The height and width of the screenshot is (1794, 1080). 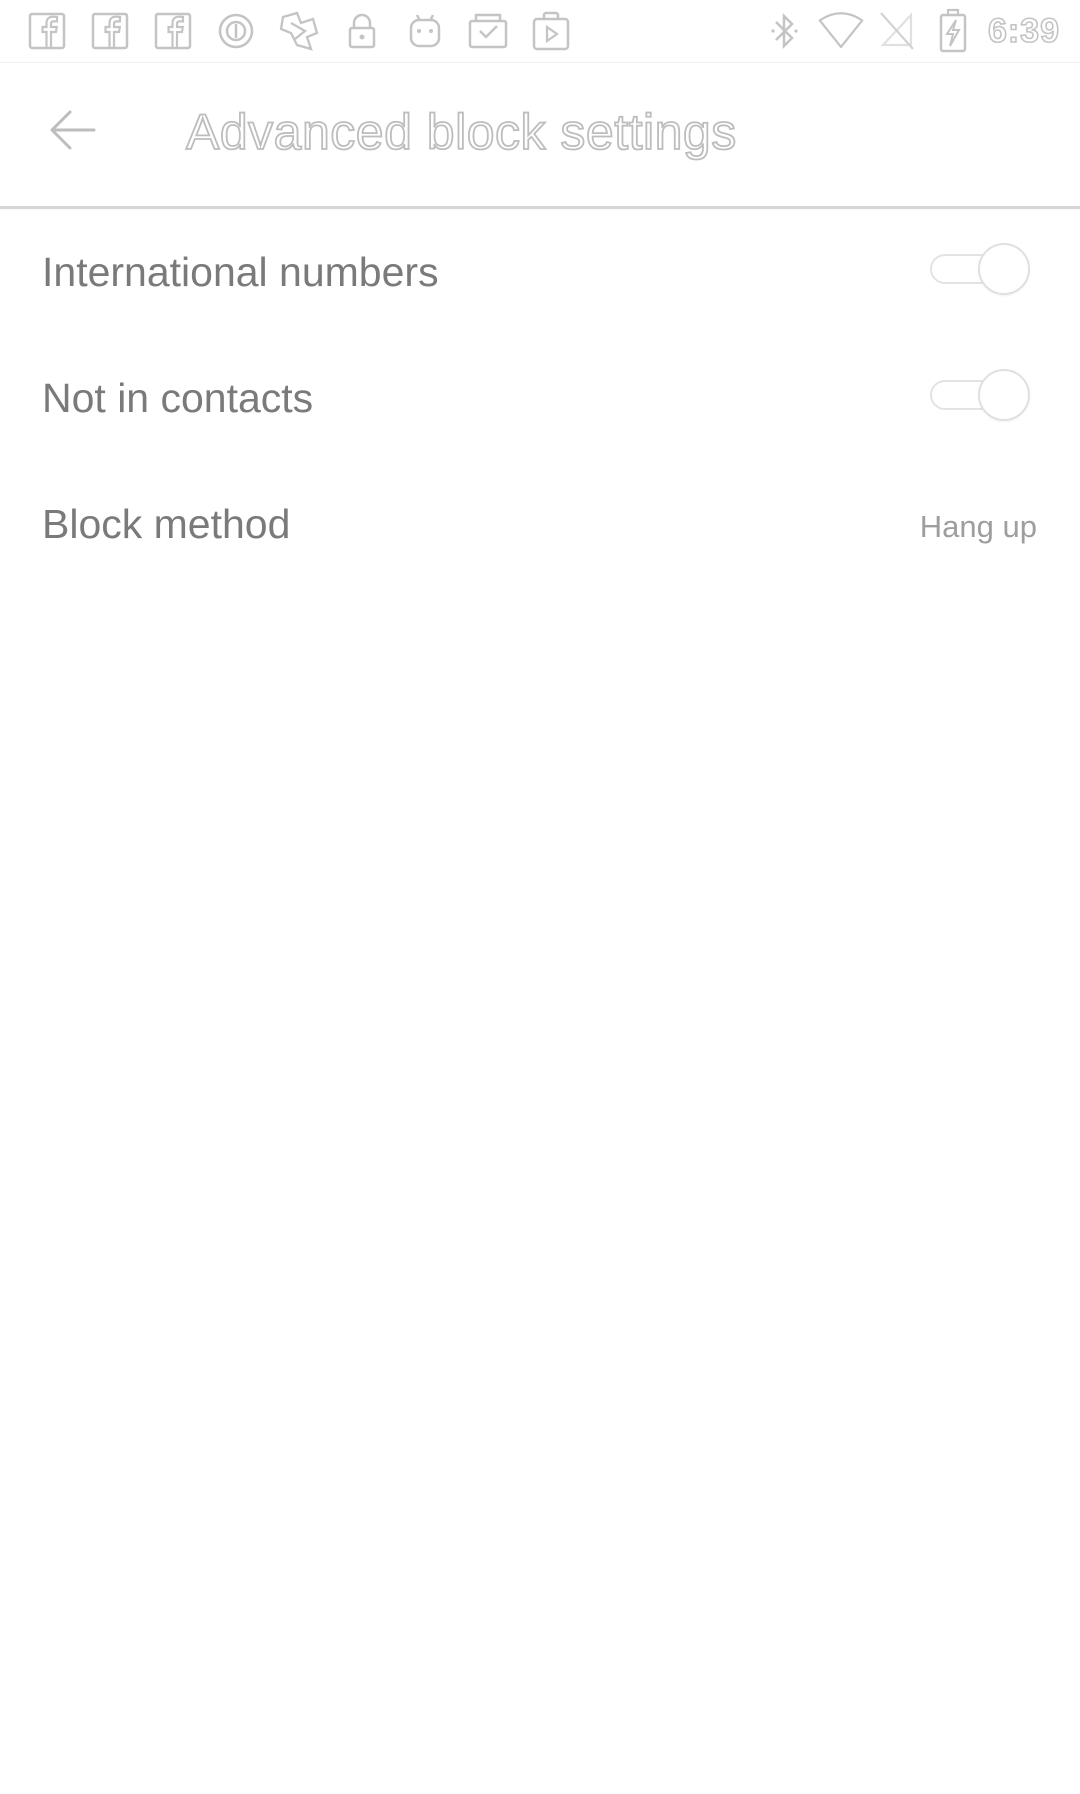 I want to click on setting-label: Block method, so click(x=166, y=524).